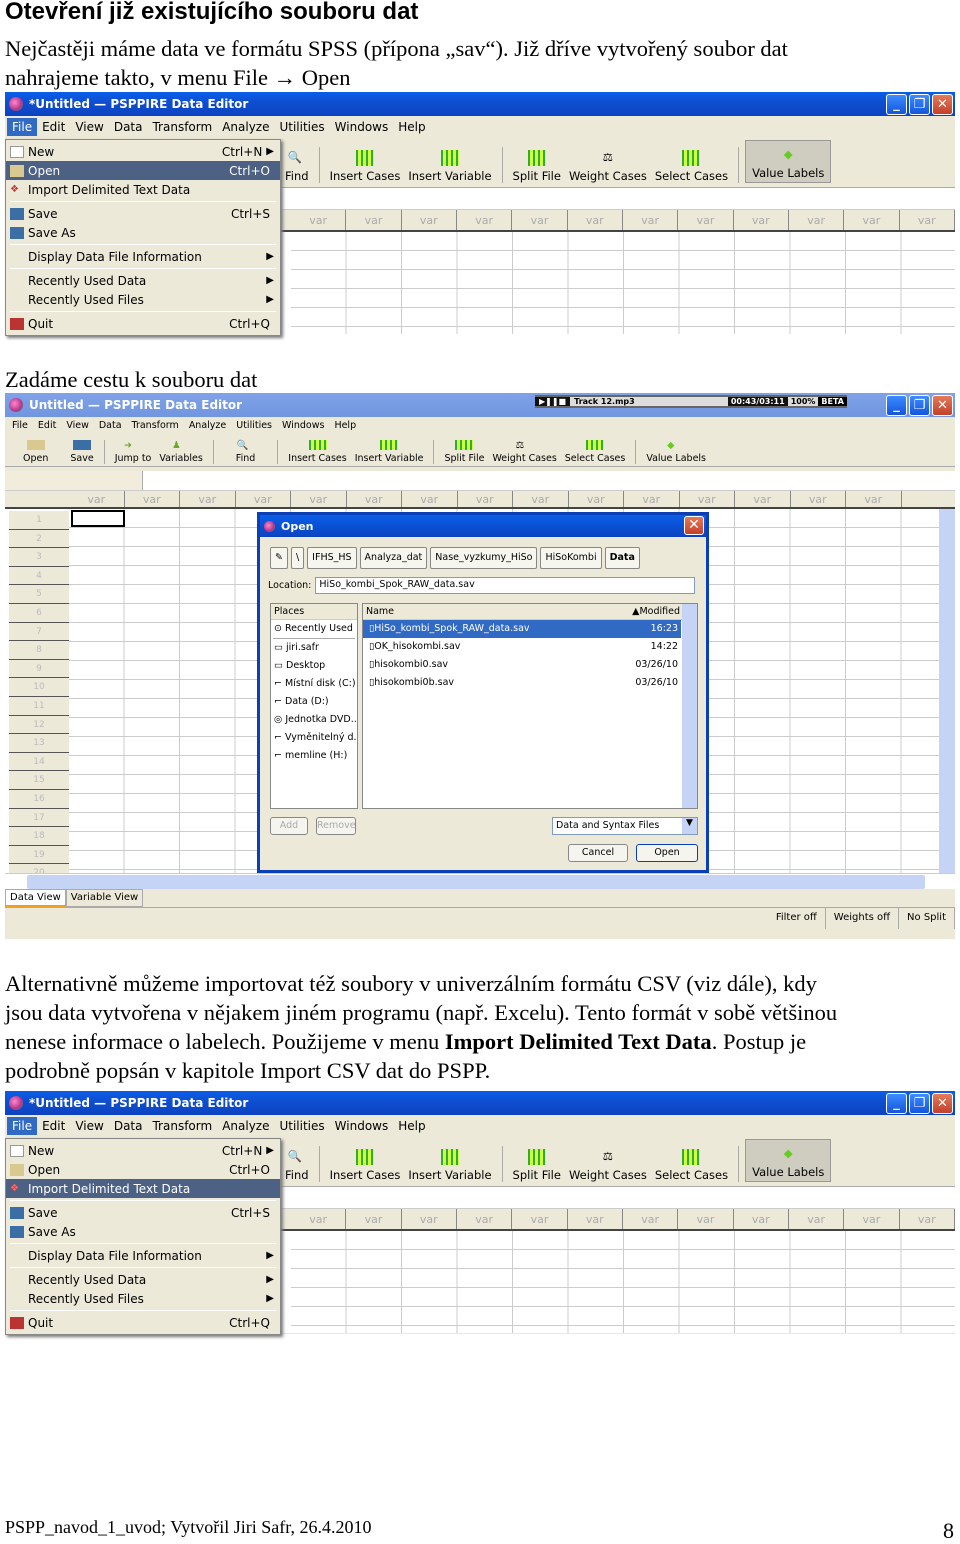 This screenshot has width=960, height=1544. Describe the element at coordinates (289, 826) in the screenshot. I see `add-place-button: Add` at that location.